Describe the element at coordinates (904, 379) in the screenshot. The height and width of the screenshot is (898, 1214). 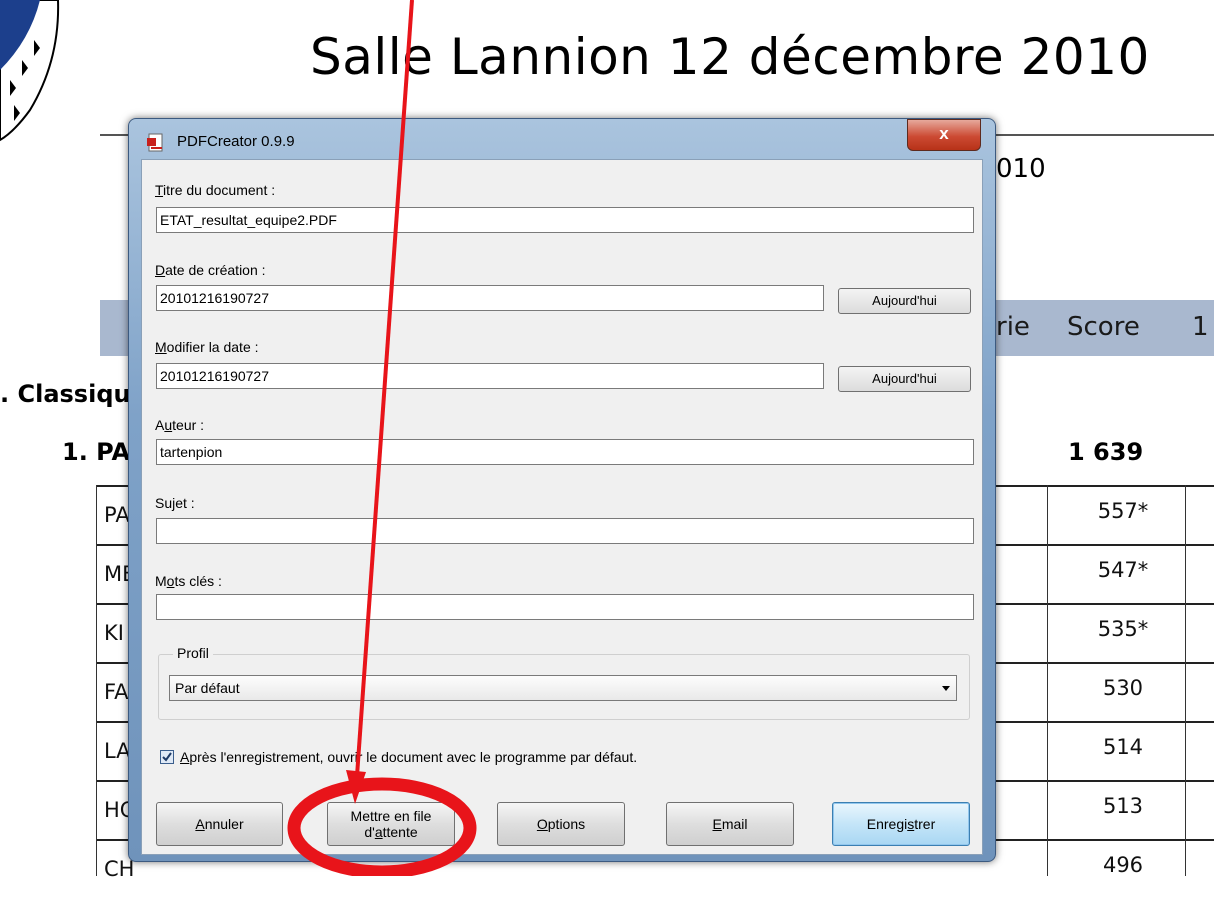
I see `modify-date-today-button: Aujourd'hui` at that location.